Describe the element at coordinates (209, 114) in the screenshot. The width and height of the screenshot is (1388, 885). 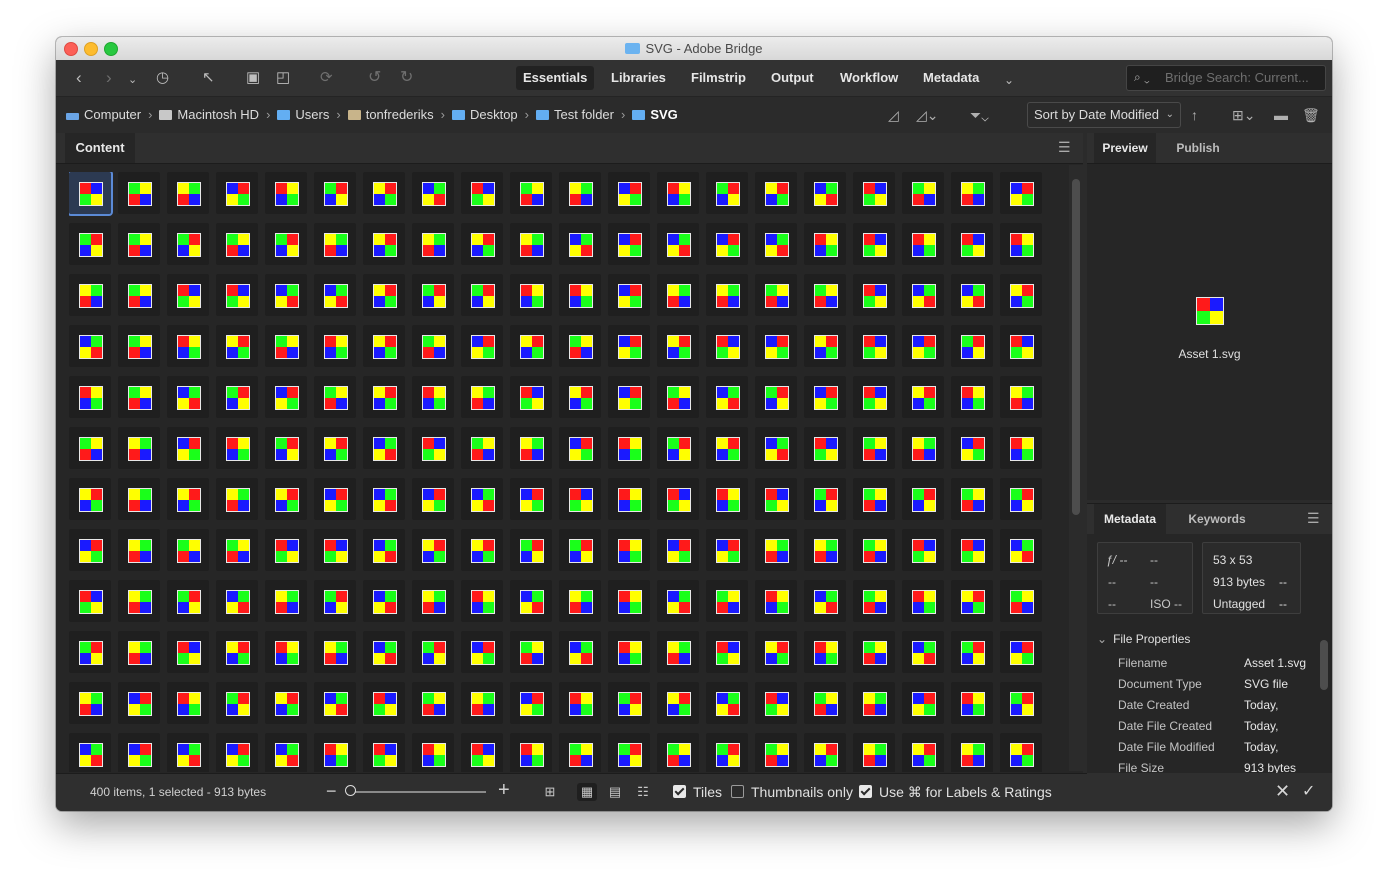
I see `breadcrumb-macintosh-hd: Macintosh HD` at that location.